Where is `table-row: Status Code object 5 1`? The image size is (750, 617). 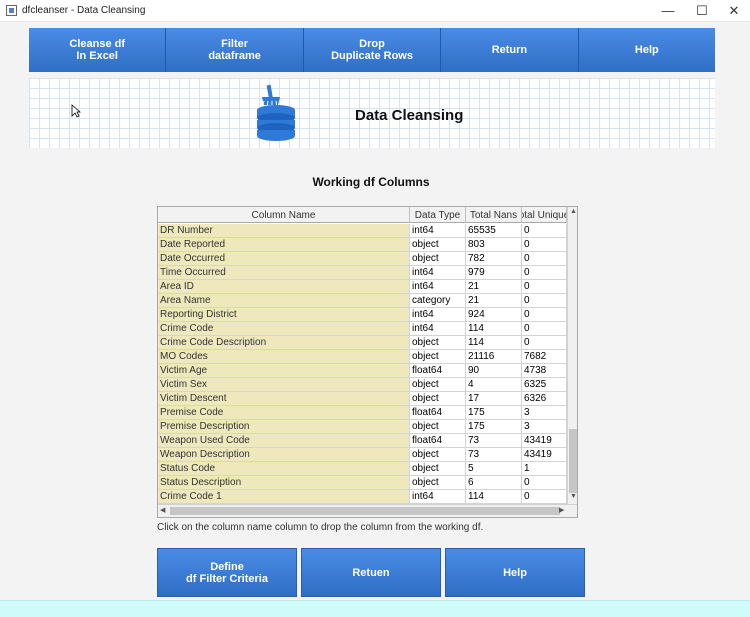 table-row: Status Code object 5 1 is located at coordinates (362, 469).